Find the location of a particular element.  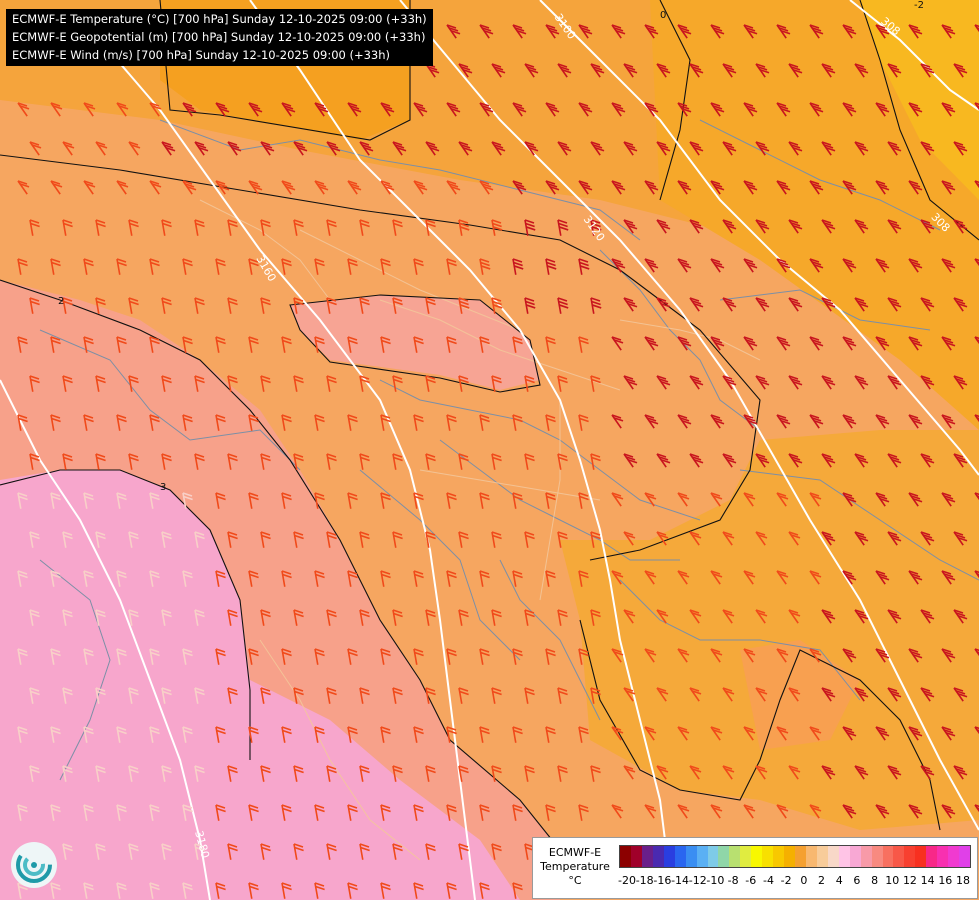

legend-tick: -16 is located at coordinates (662, 880).